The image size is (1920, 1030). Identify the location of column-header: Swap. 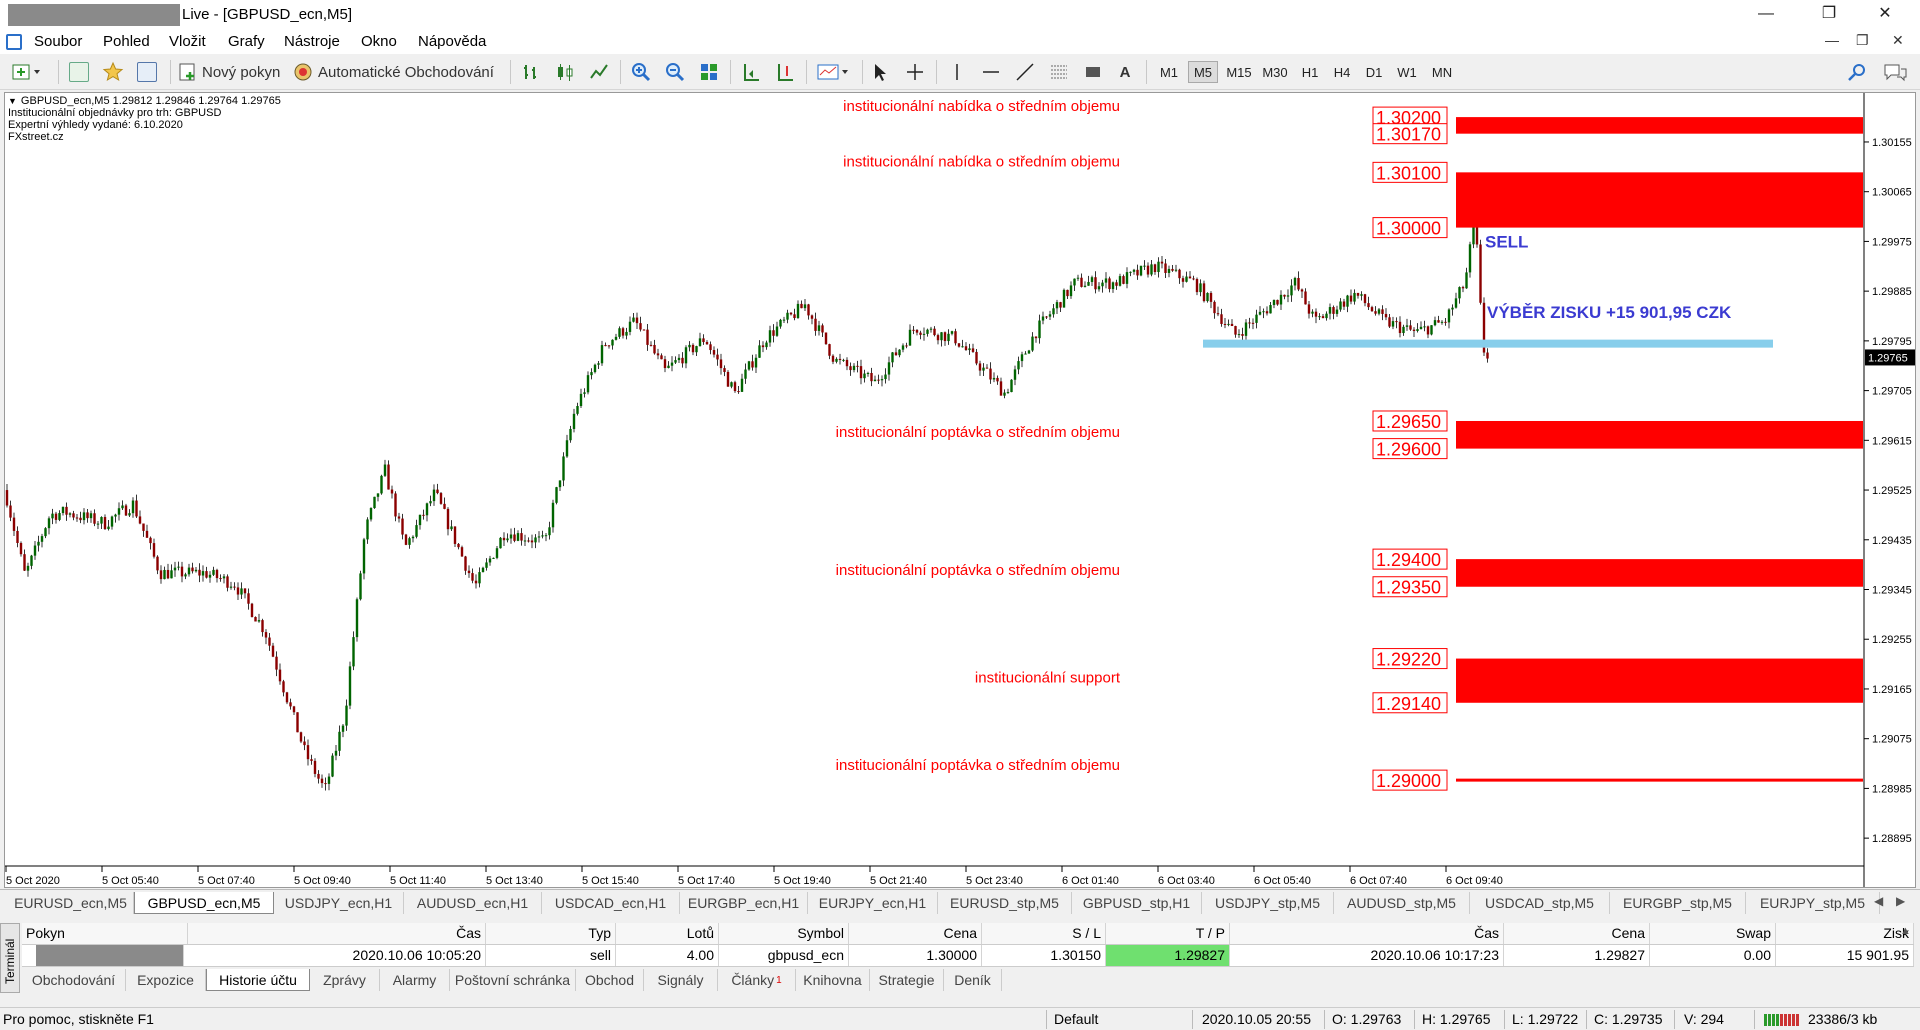
(1713, 933).